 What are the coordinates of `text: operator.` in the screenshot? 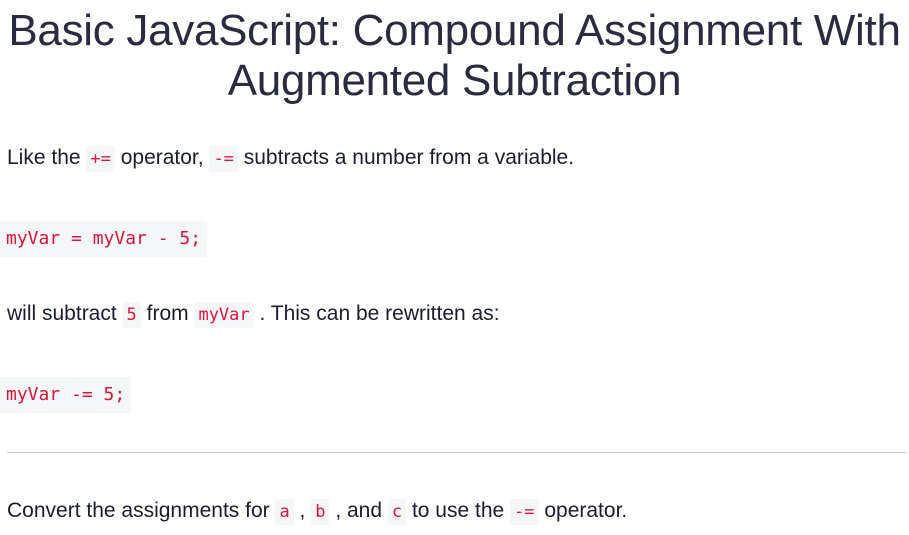 It's located at (583, 510).